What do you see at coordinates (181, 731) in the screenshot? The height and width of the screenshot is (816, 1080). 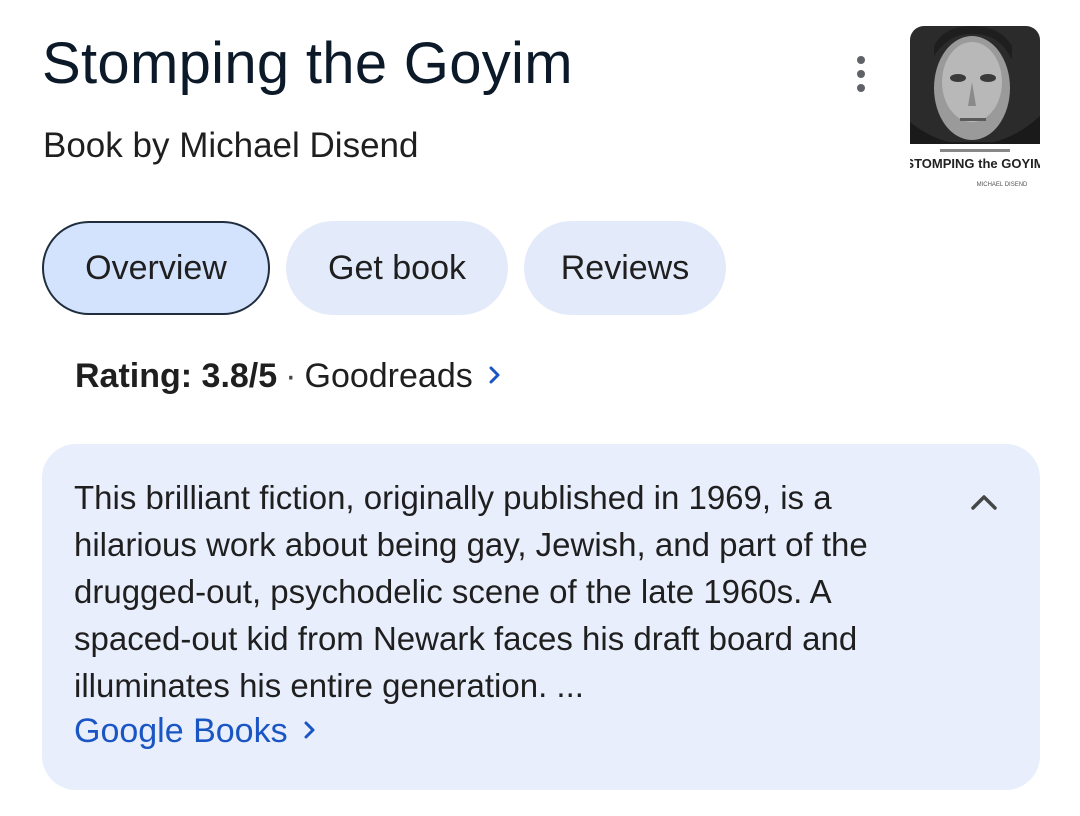 I see `google-books-label: Google Books` at bounding box center [181, 731].